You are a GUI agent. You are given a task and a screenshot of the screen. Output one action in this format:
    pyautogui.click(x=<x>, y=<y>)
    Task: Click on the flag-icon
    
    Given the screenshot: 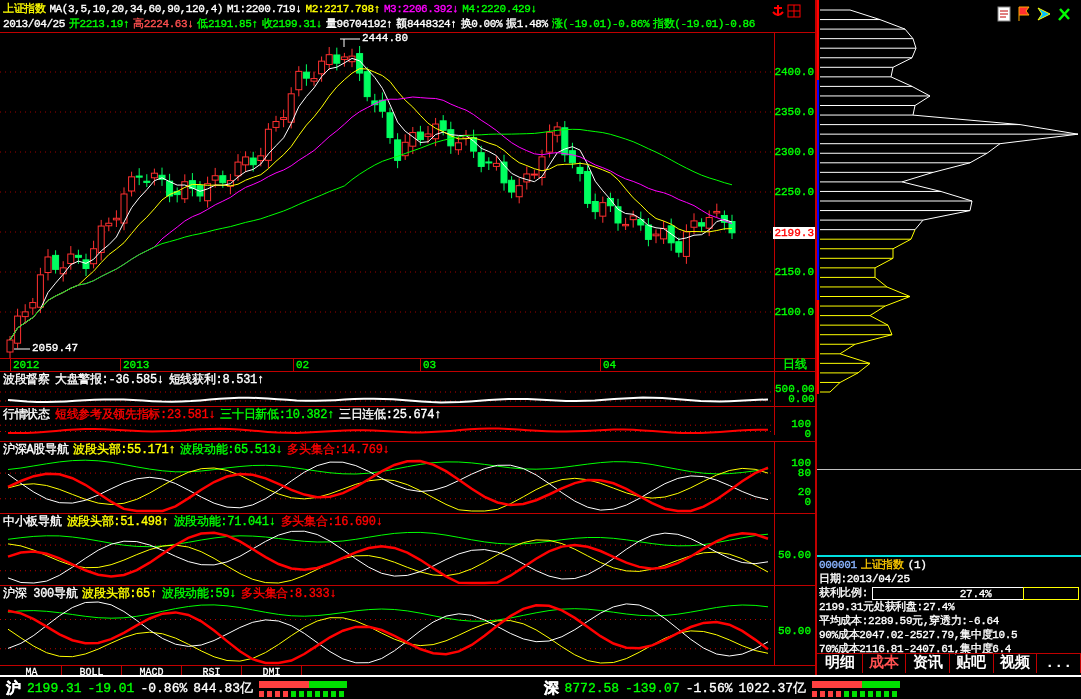 What is the action you would take?
    pyautogui.click(x=1024, y=14)
    